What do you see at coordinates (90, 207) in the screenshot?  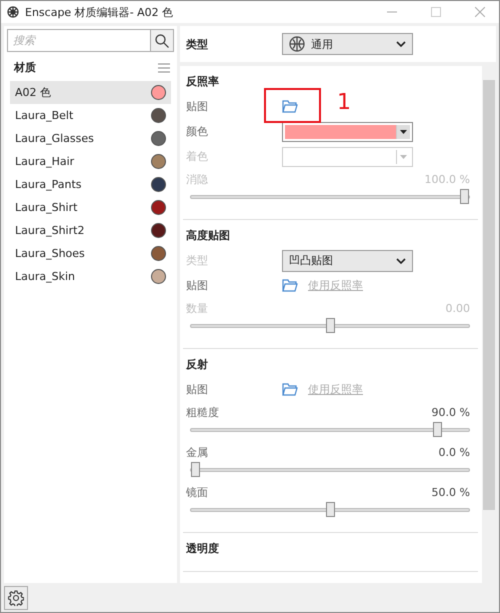 I see `material-item: Laura_Shirt` at bounding box center [90, 207].